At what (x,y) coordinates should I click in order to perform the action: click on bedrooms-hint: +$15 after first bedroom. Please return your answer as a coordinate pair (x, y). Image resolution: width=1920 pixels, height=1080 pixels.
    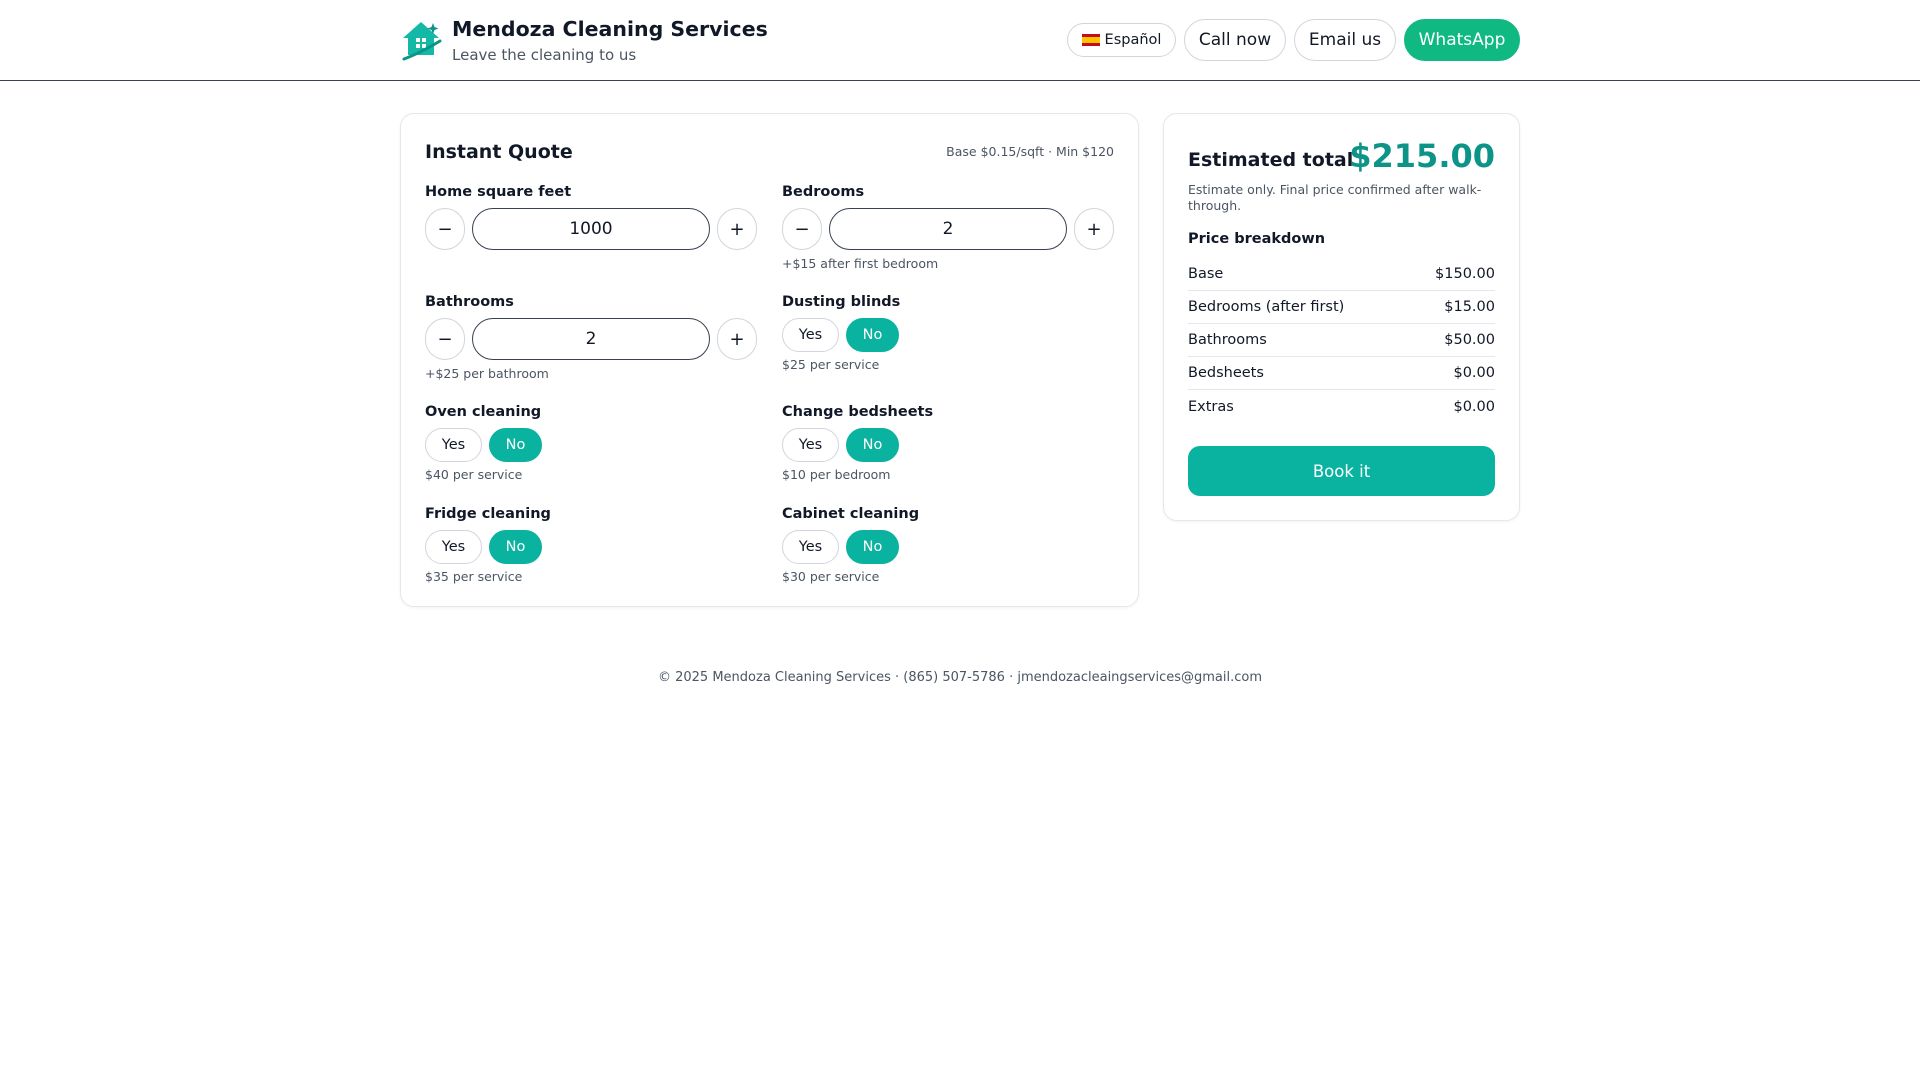
    Looking at the image, I should click on (860, 263).